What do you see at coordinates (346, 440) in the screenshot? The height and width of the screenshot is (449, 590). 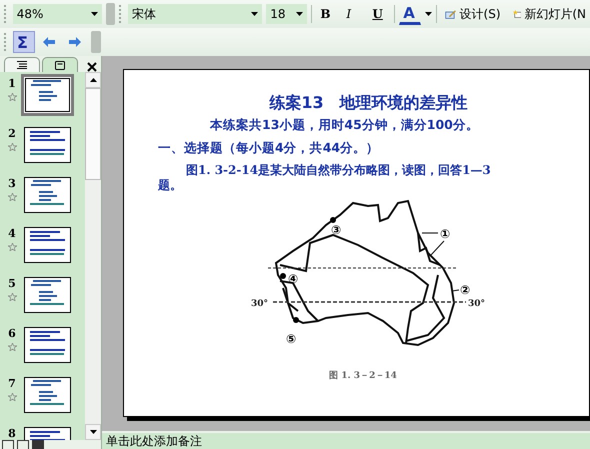 I see `notes-field: 单击此处添加备注` at bounding box center [346, 440].